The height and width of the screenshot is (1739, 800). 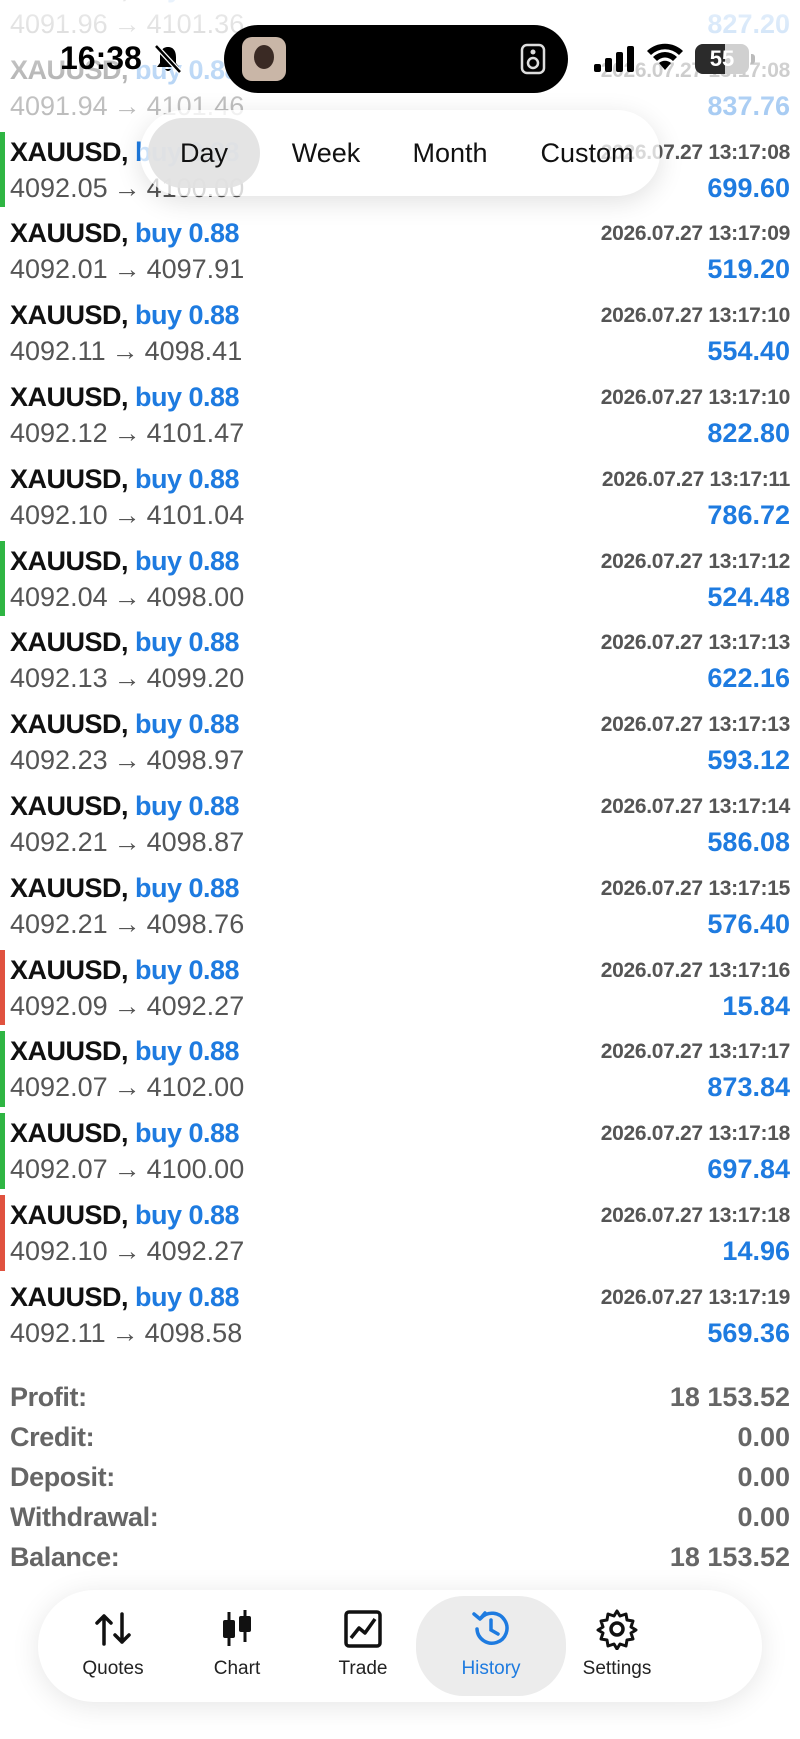 I want to click on period-option-day: Day, so click(x=204, y=153).